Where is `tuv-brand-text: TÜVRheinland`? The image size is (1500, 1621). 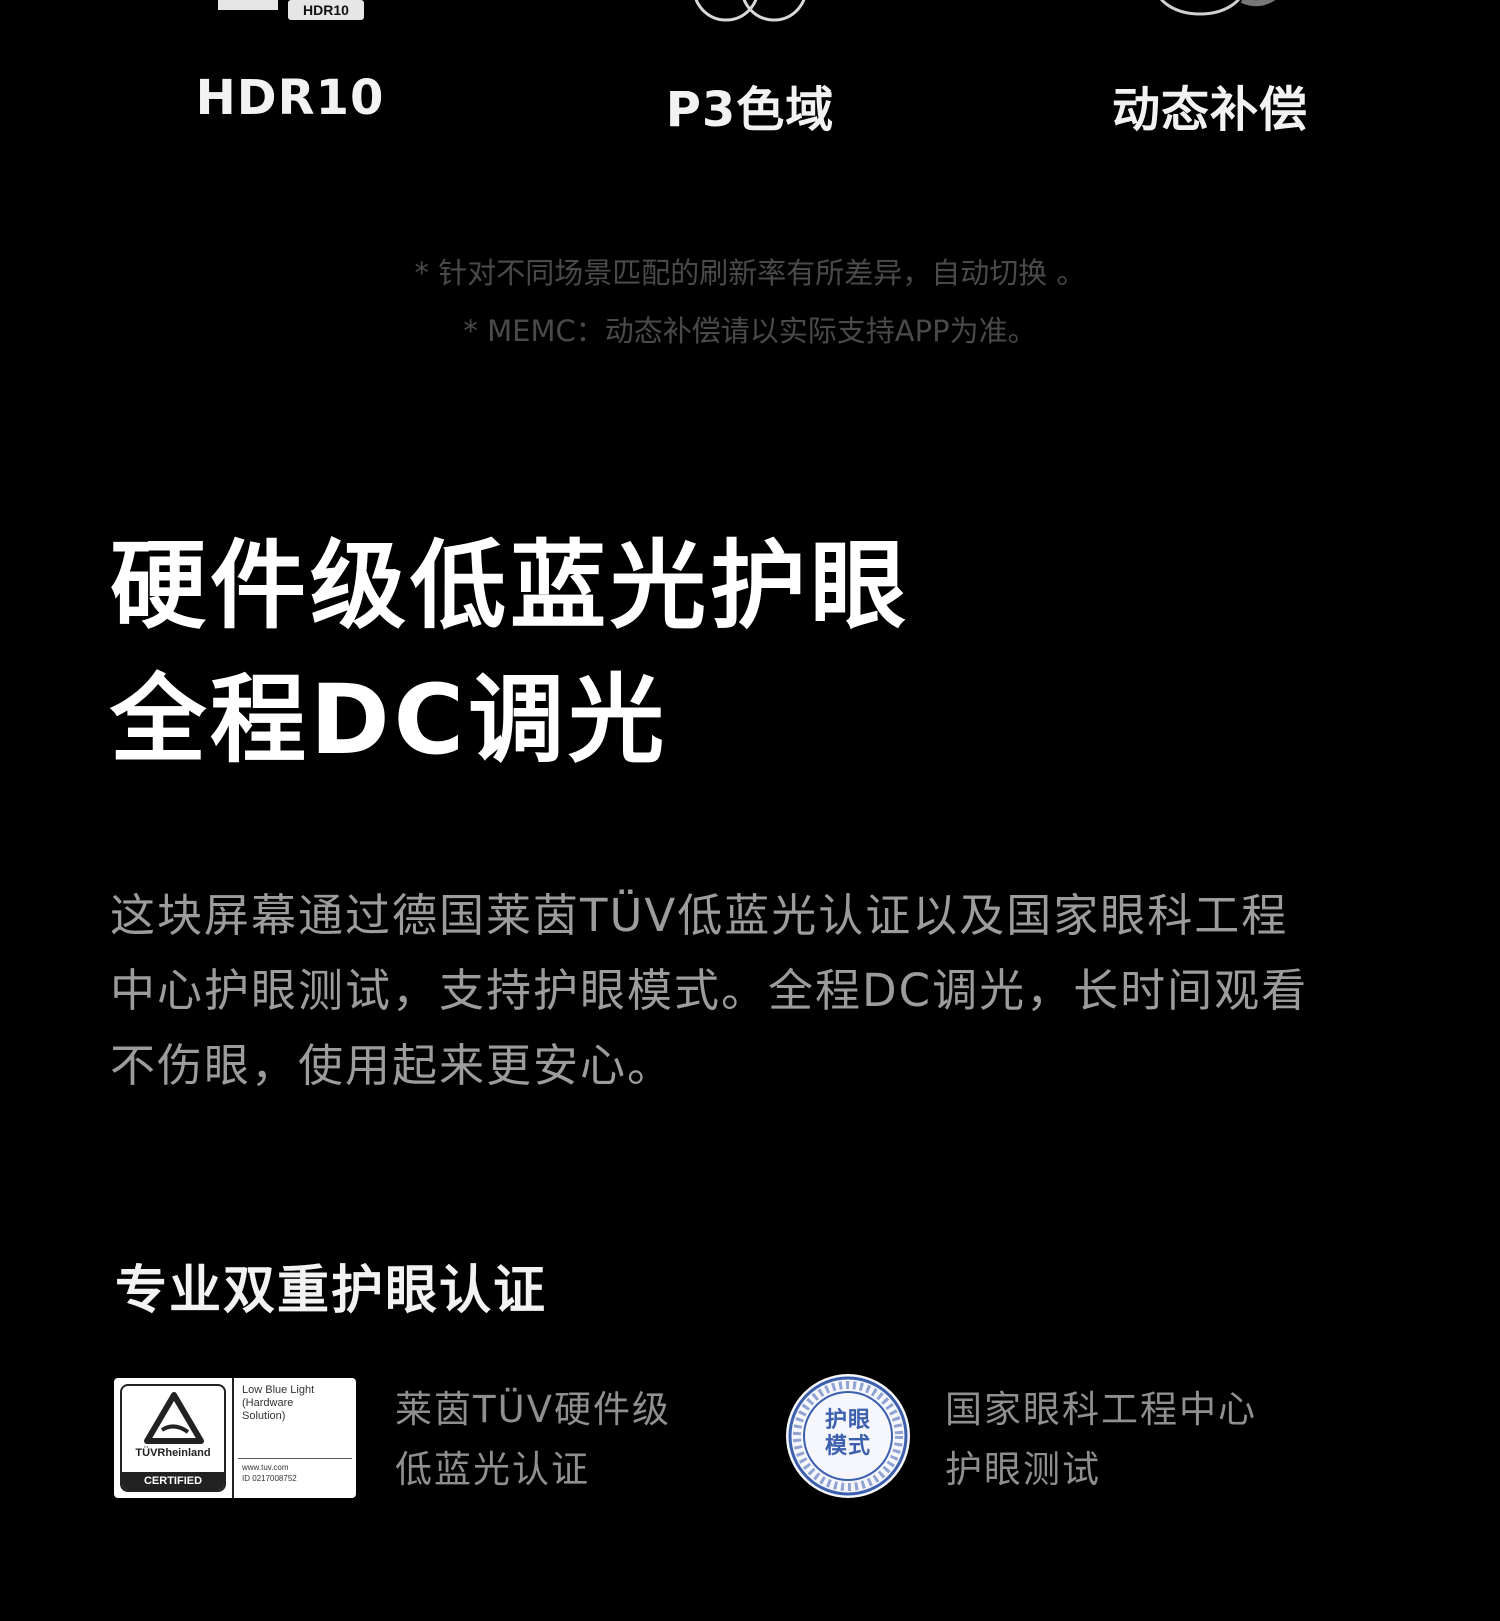 tuv-brand-text: TÜVRheinland is located at coordinates (173, 1453).